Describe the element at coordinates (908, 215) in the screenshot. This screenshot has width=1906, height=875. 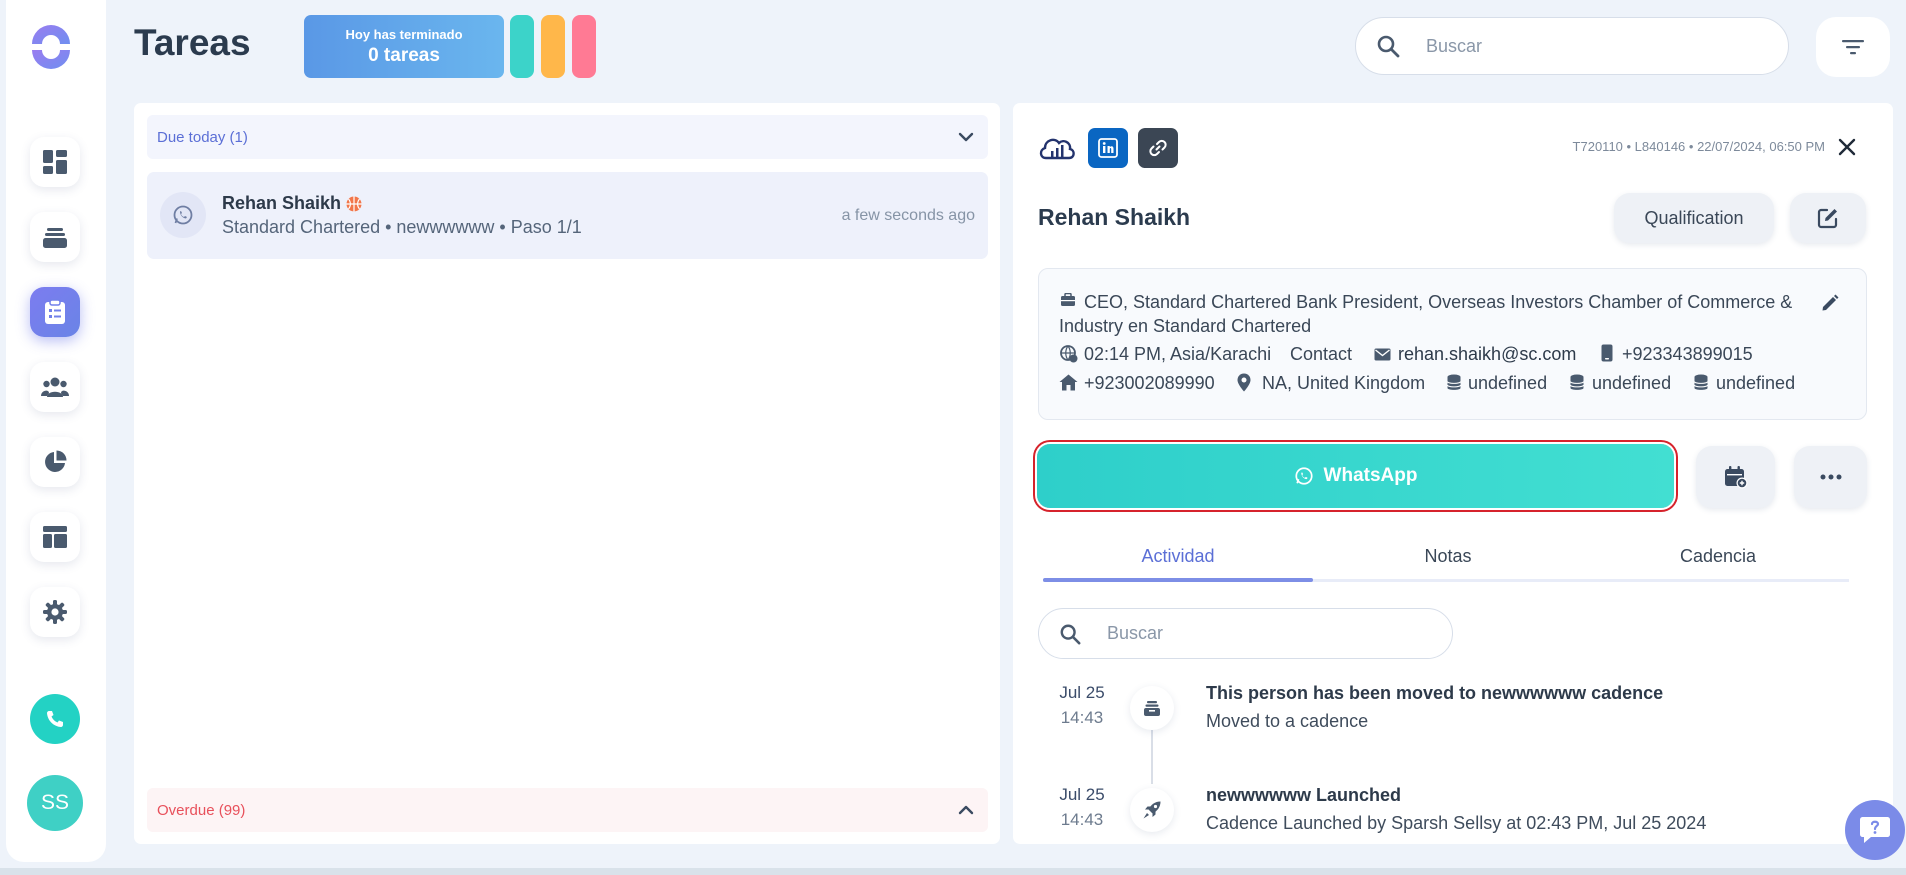
I see `task-timestamp: a few seconds ago` at that location.